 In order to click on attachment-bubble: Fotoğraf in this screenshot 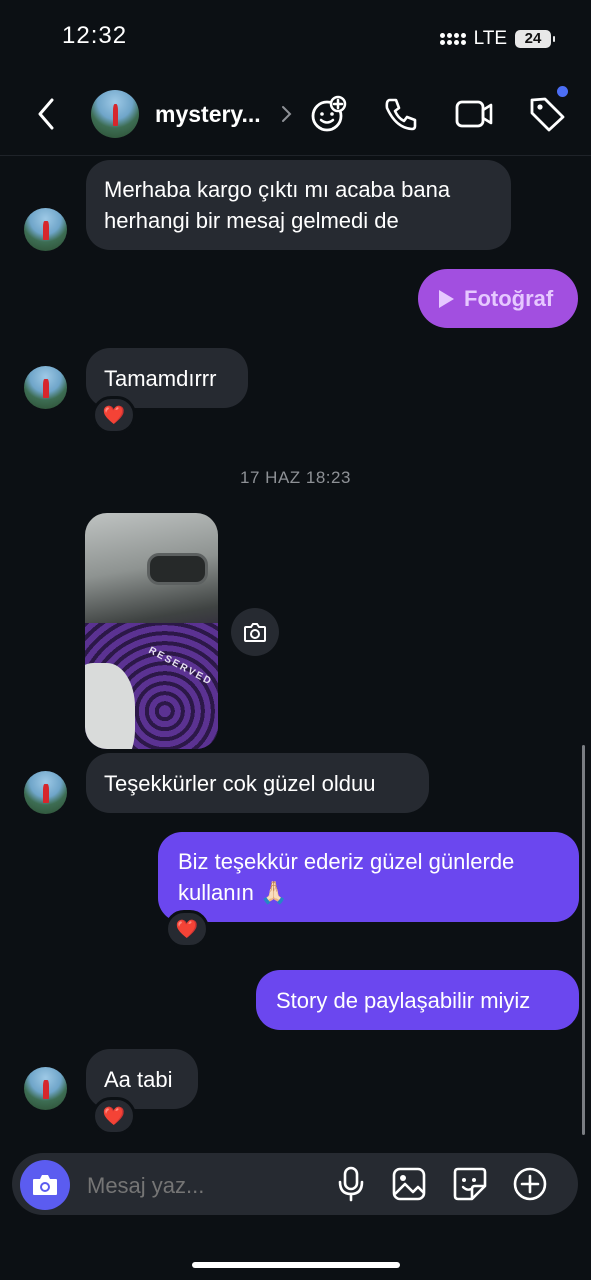, I will do `click(498, 298)`.